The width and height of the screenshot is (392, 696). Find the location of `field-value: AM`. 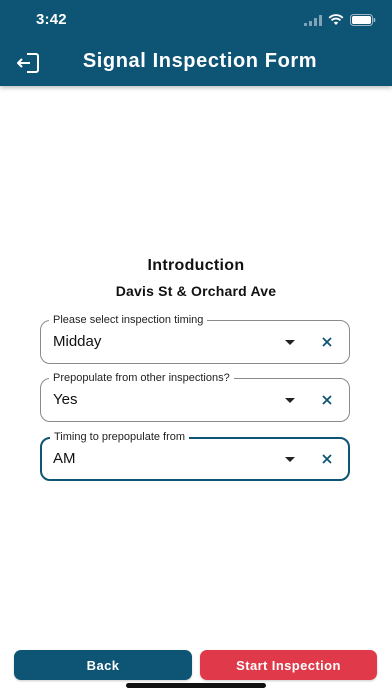

field-value: AM is located at coordinates (64, 458).